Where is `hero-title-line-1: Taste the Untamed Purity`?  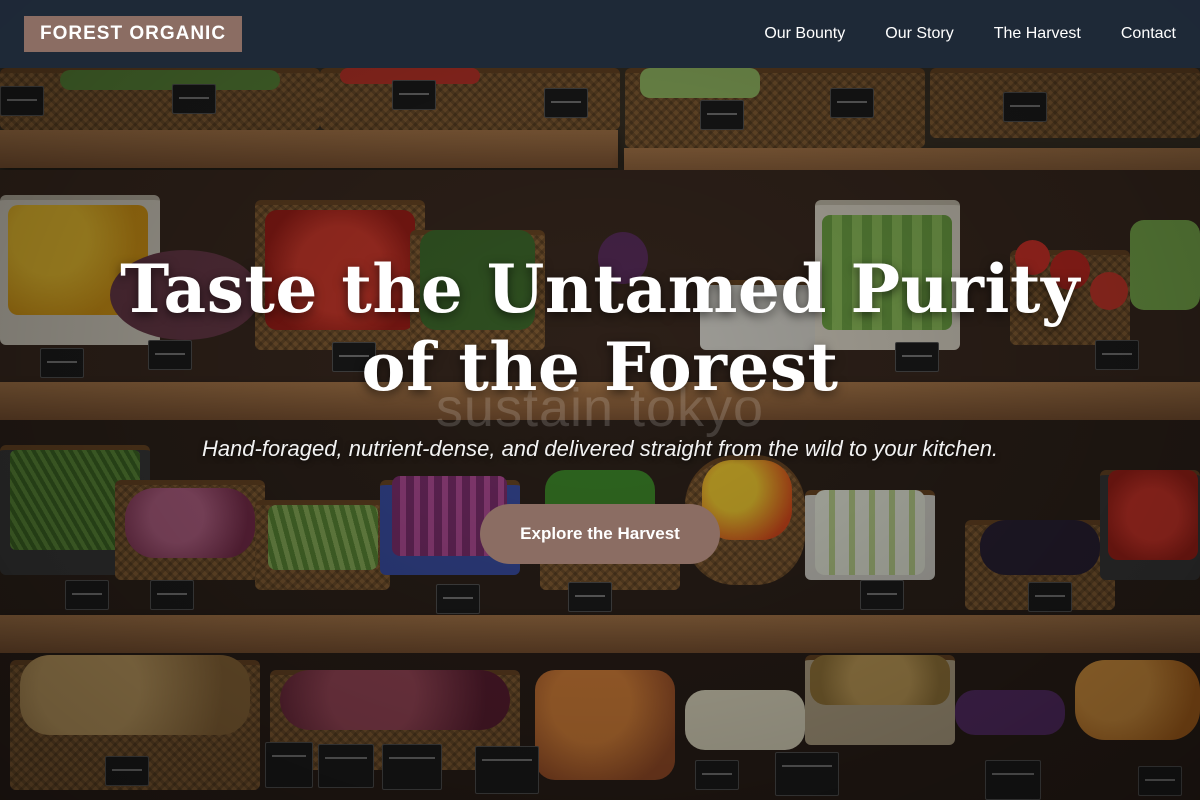 hero-title-line-1: Taste the Untamed Purity is located at coordinates (600, 289).